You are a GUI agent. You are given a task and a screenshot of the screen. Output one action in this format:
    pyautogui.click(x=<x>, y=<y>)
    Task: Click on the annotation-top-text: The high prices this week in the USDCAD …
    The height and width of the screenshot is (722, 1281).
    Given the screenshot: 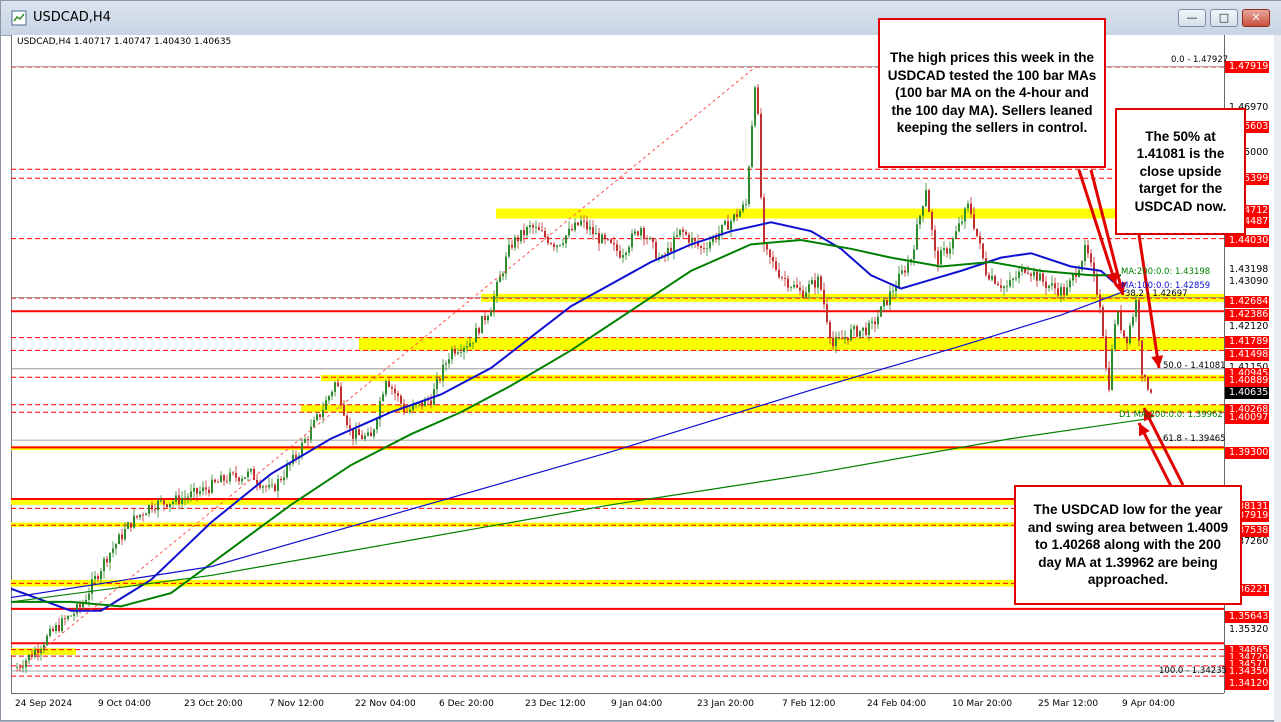 What is the action you would take?
    pyautogui.click(x=992, y=93)
    